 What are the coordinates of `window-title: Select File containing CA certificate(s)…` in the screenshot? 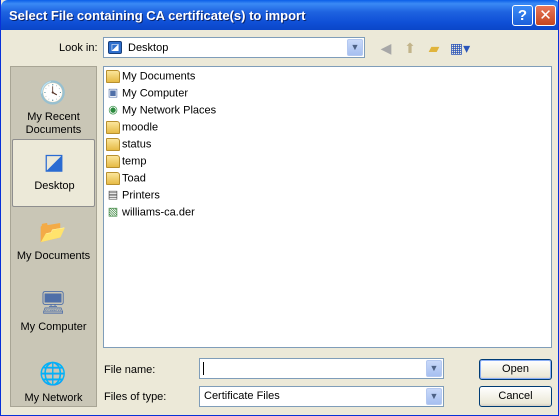 It's located at (157, 15).